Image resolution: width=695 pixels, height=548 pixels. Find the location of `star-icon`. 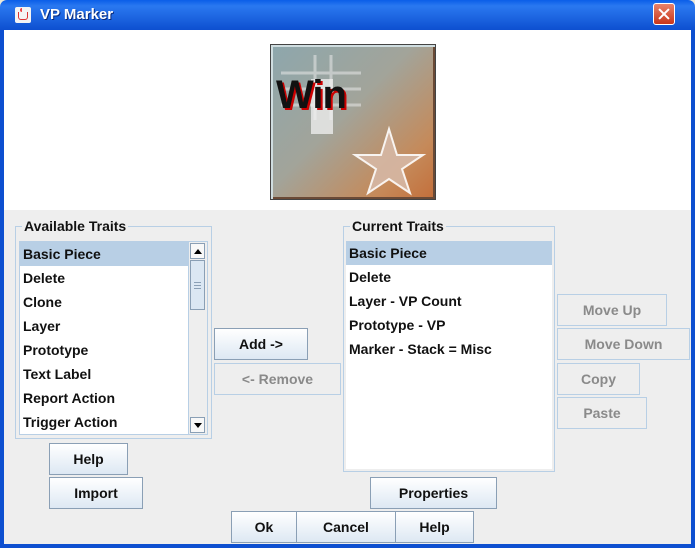

star-icon is located at coordinates (389, 160).